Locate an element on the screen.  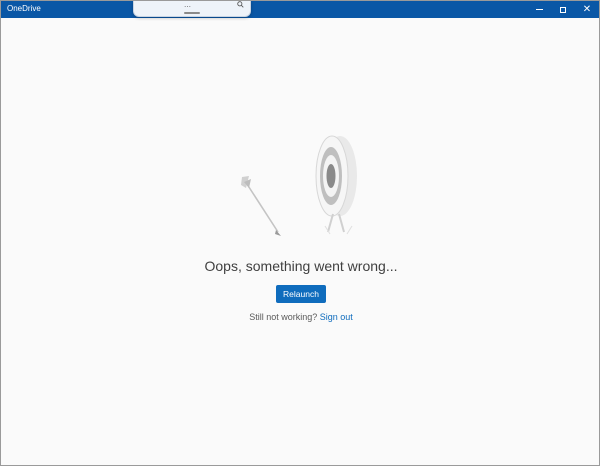
search-icon is located at coordinates (240, 4).